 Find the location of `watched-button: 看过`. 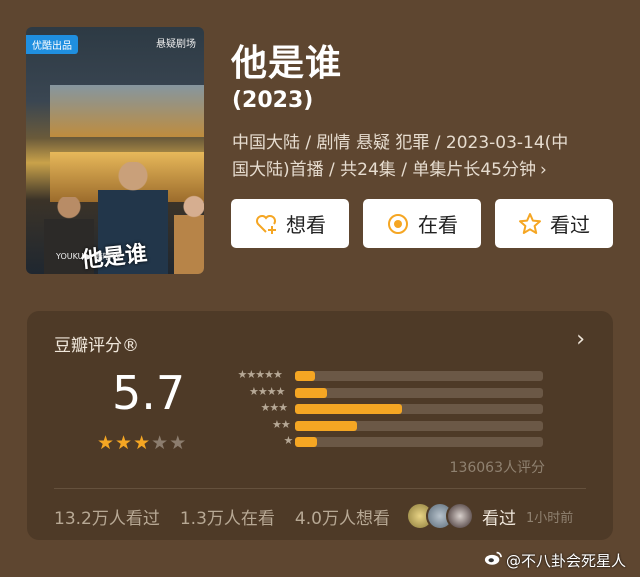

watched-button: 看过 is located at coordinates (554, 223).